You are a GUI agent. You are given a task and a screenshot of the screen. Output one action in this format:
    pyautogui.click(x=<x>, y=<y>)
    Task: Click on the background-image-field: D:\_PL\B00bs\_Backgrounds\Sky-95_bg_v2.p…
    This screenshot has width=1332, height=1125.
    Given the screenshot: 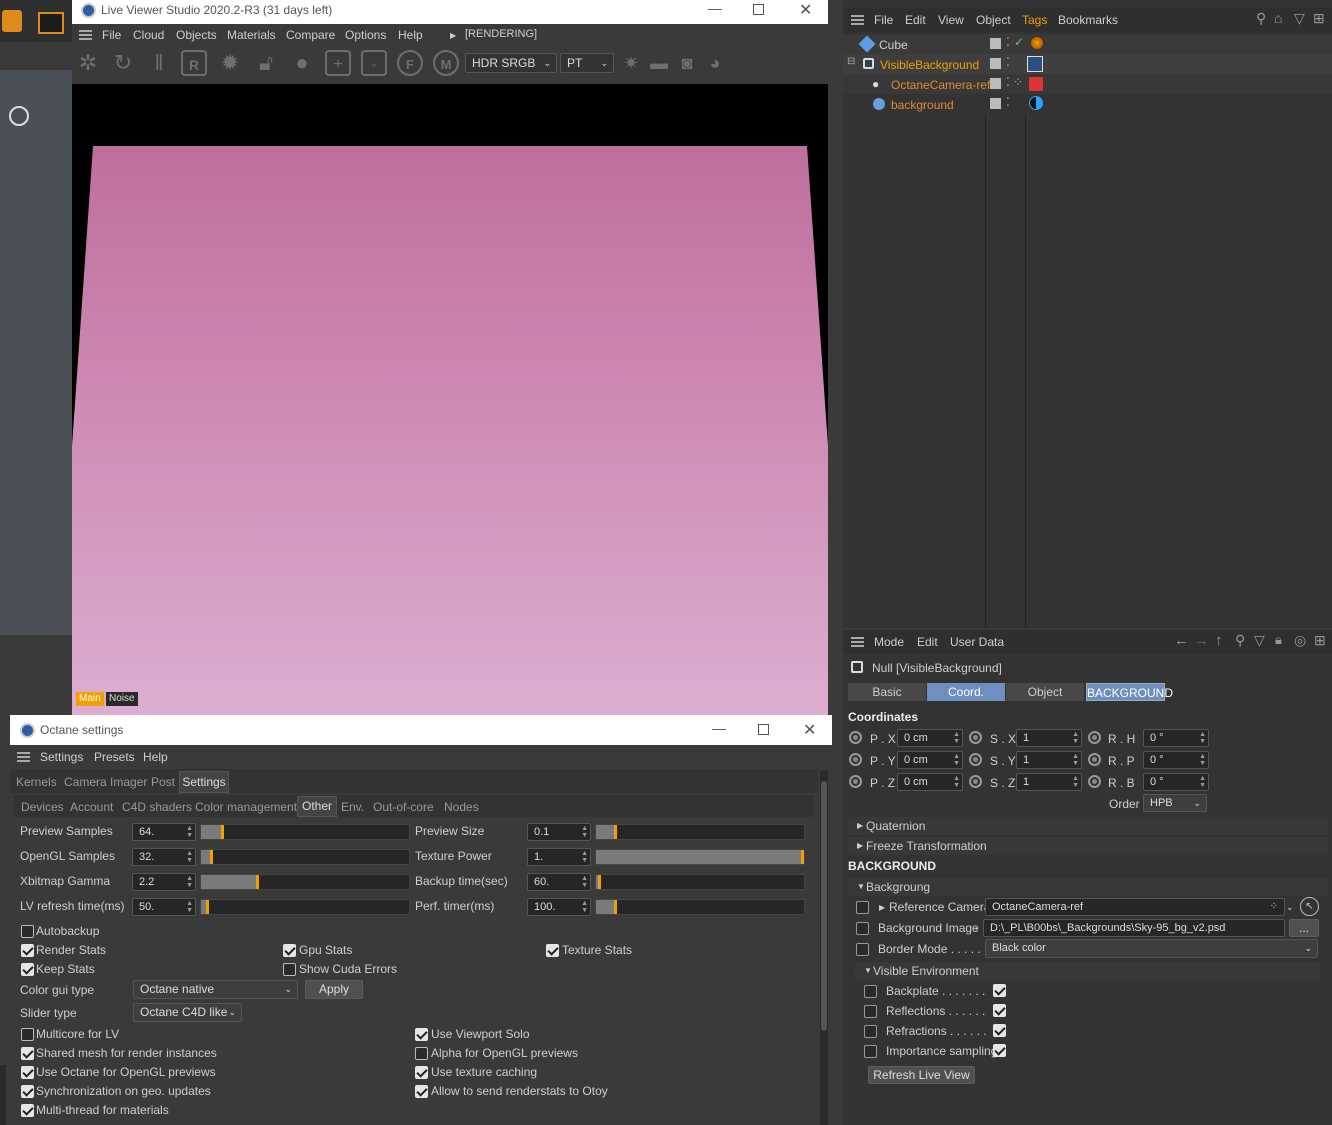 What is the action you would take?
    pyautogui.click(x=1134, y=928)
    